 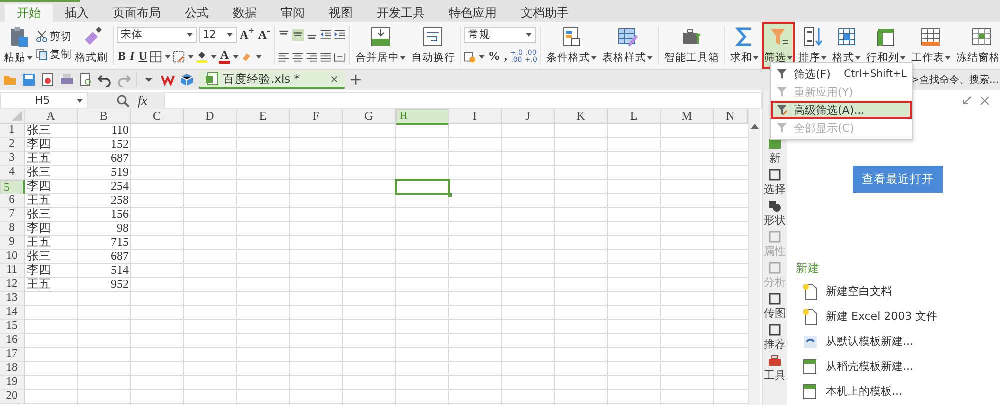 I want to click on font-size-field: 12, so click(x=218, y=34).